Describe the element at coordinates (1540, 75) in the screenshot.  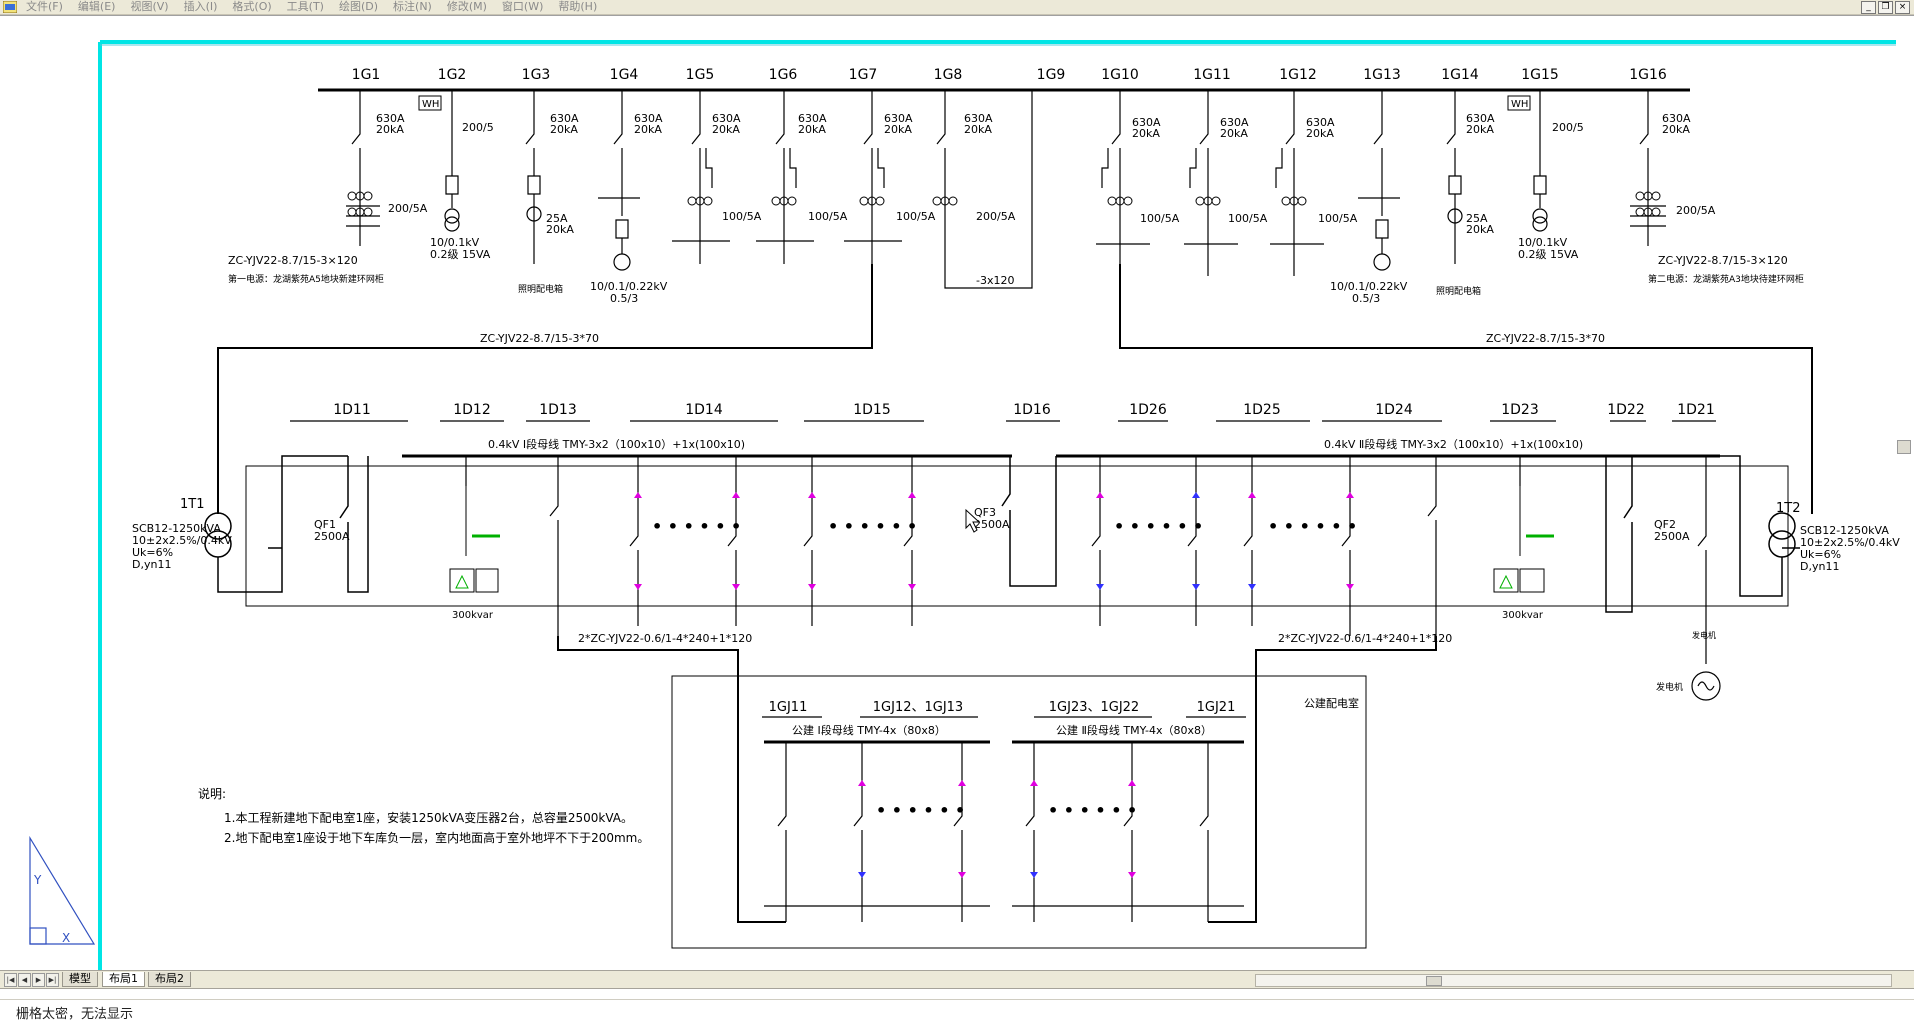
I see `panel-label: 1G15` at that location.